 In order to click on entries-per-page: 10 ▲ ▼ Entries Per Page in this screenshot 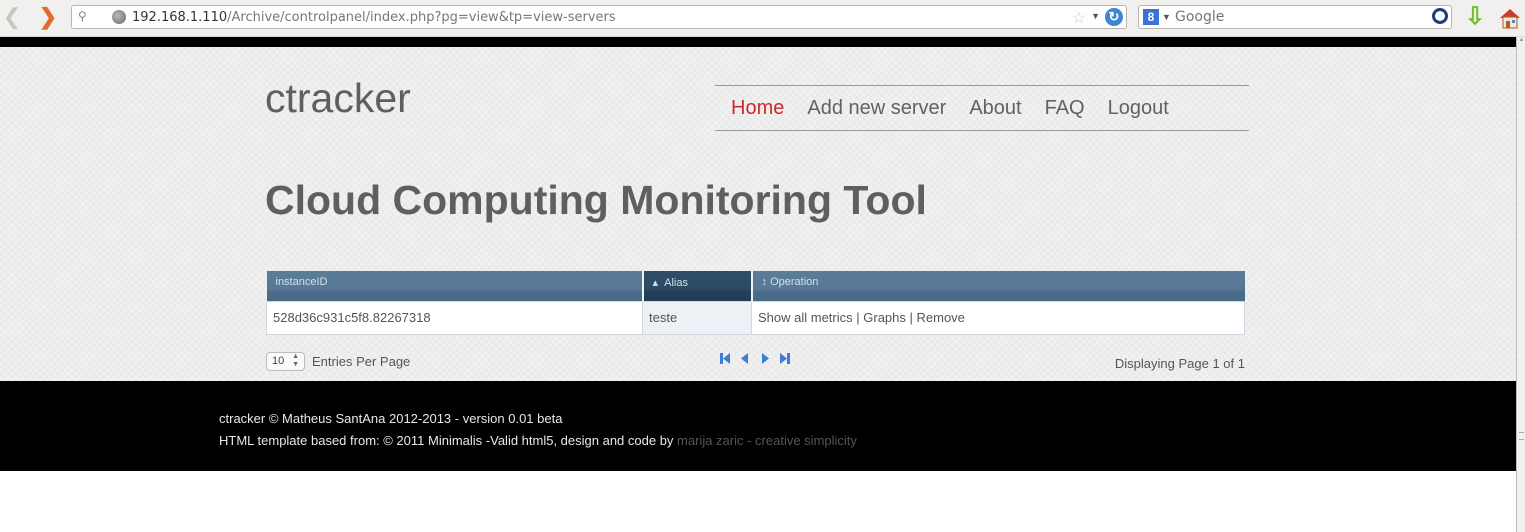, I will do `click(338, 361)`.